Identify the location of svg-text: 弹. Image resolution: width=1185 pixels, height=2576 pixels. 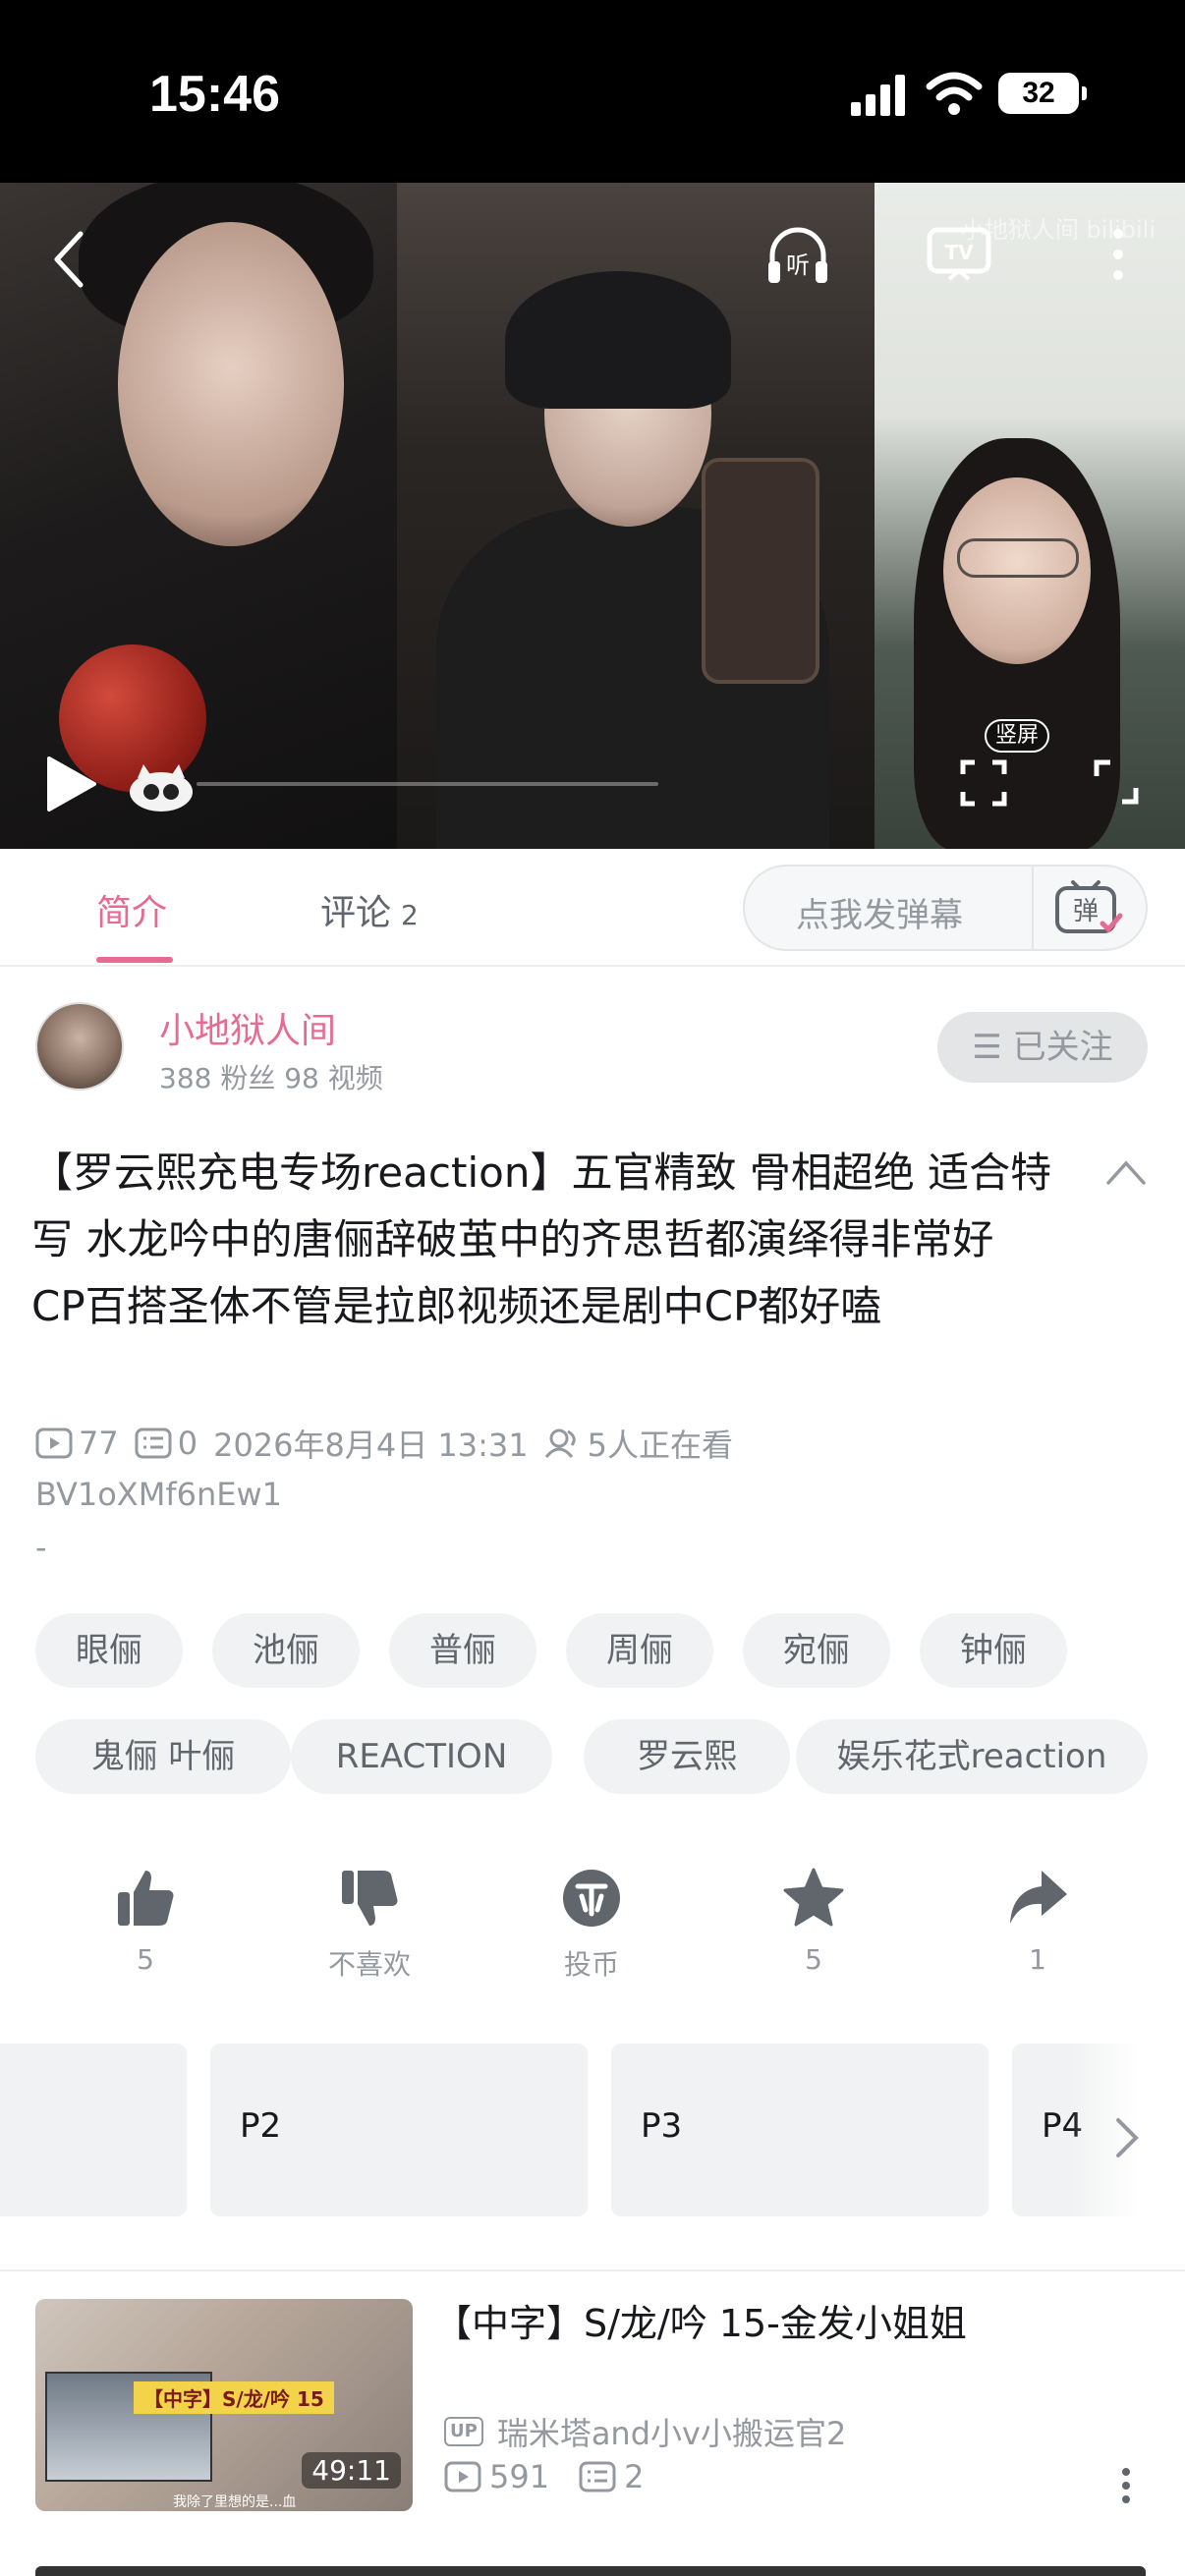
(1086, 911).